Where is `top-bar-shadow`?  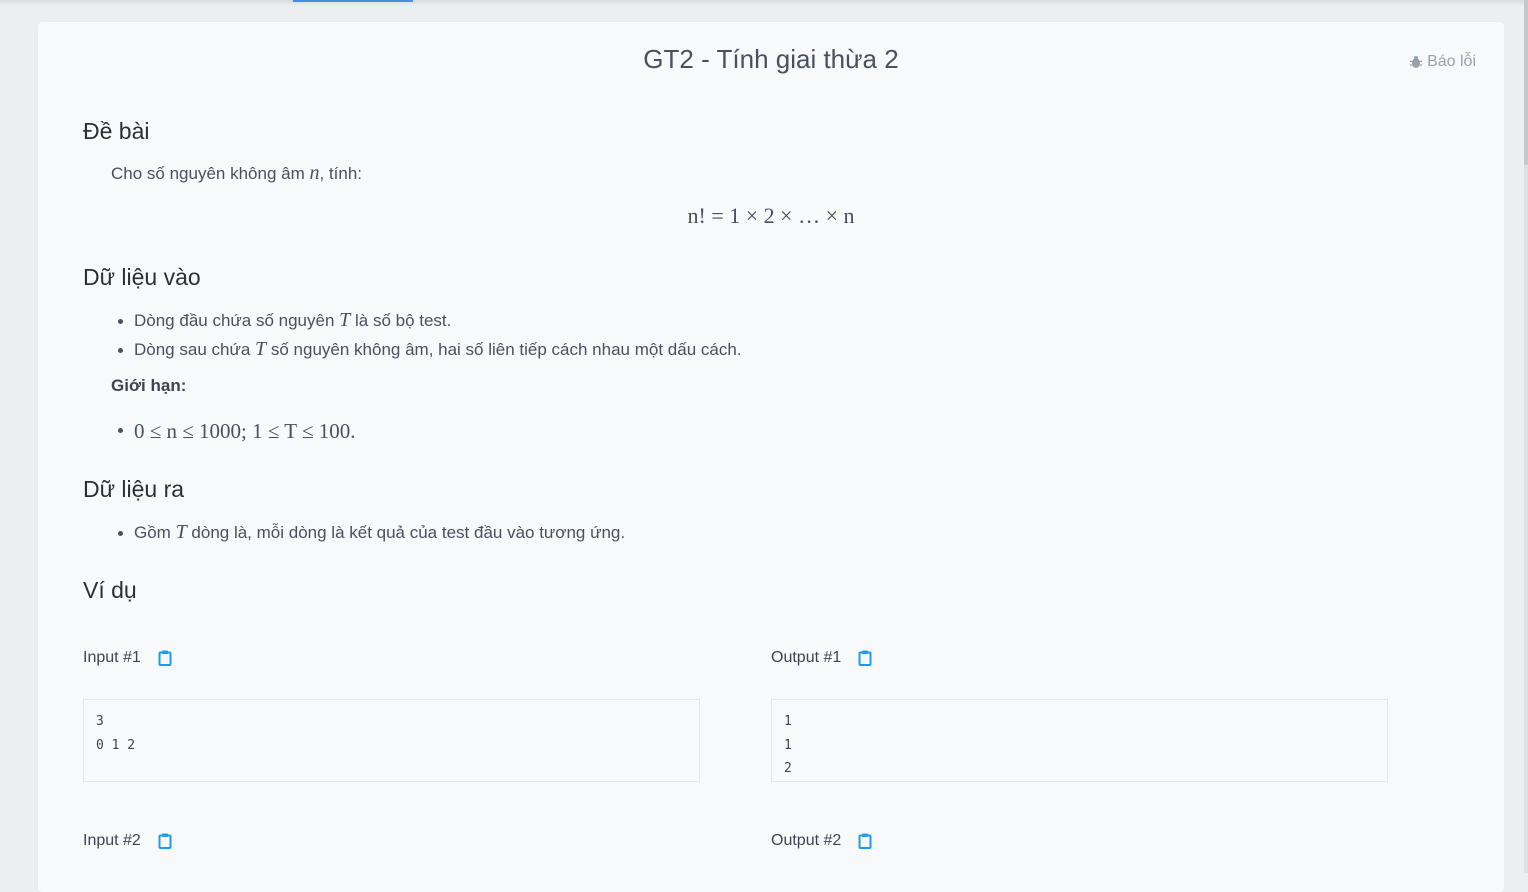
top-bar-shadow is located at coordinates (764, 3).